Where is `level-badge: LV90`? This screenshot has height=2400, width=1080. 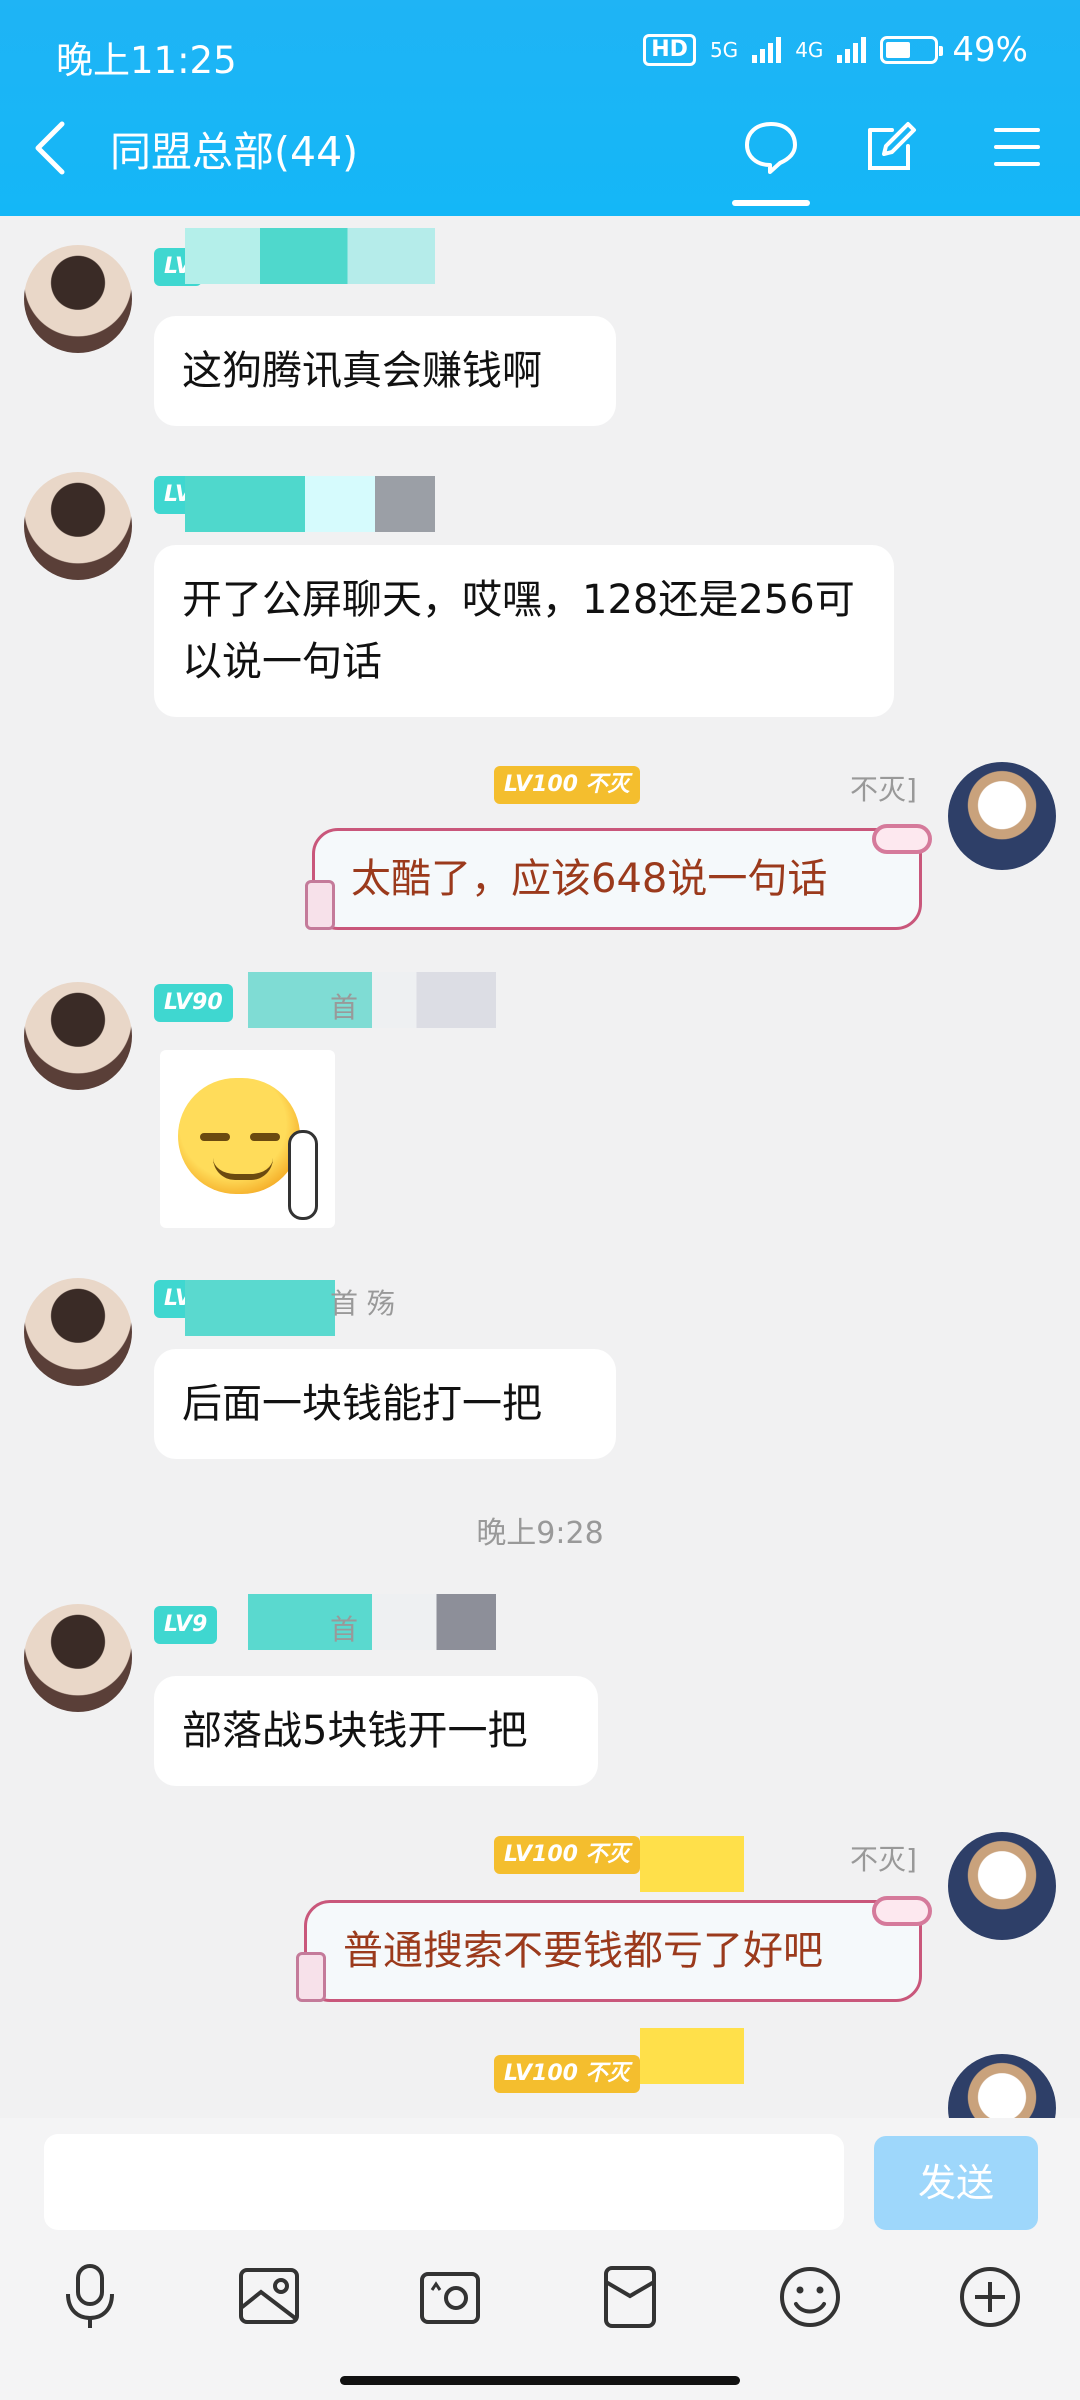
level-badge: LV90 is located at coordinates (193, 1003).